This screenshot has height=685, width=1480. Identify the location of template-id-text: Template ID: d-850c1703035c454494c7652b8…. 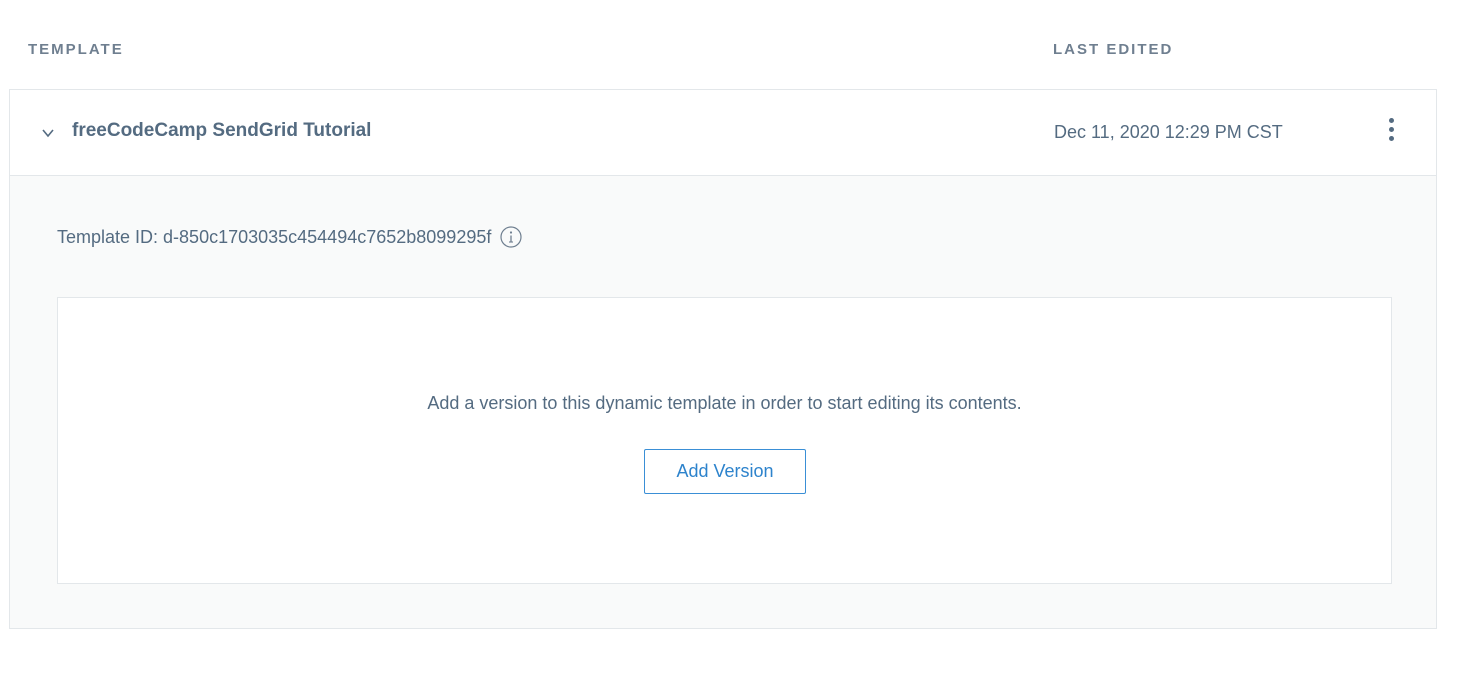
(274, 236).